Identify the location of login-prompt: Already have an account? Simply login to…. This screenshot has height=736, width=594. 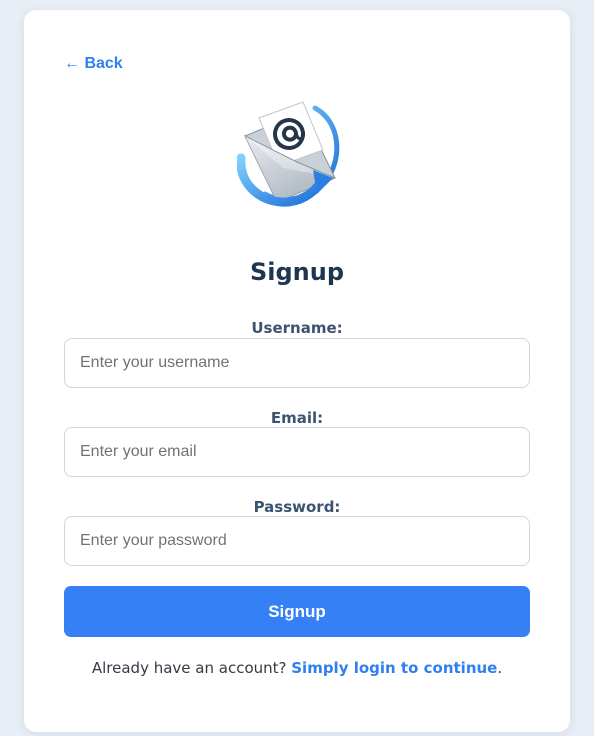
(297, 668).